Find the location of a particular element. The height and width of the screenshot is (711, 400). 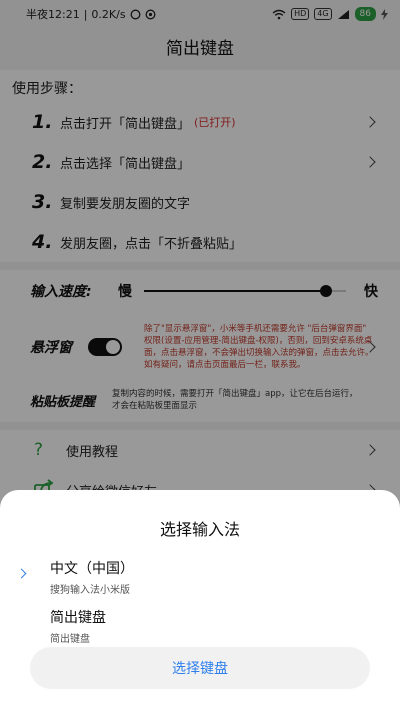

ime-option-name: 简出键盘 is located at coordinates (78, 618).